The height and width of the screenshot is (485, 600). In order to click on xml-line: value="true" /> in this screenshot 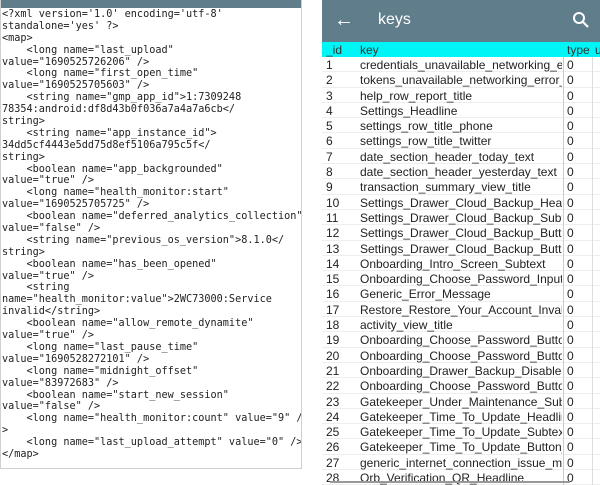, I will do `click(48, 181)`.